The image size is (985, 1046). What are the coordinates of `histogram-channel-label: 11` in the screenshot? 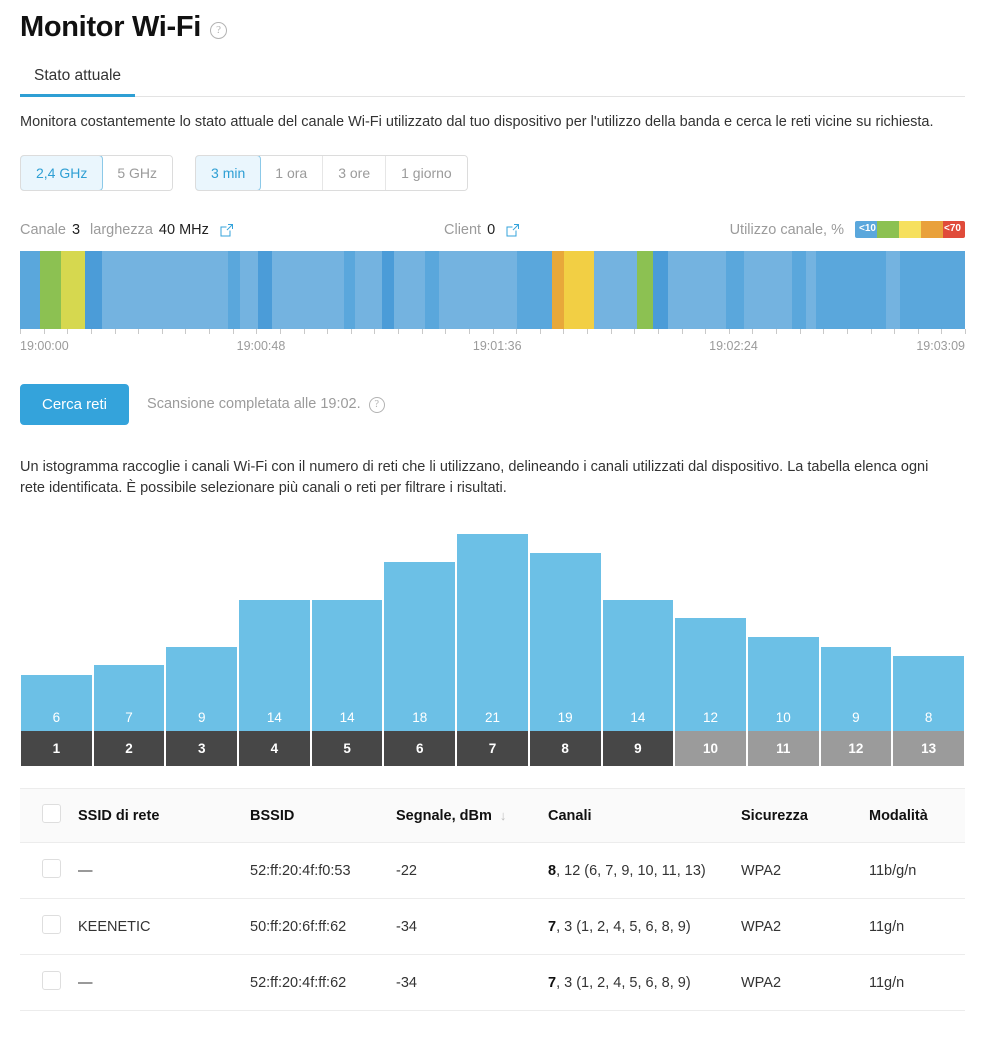 It's located at (783, 749).